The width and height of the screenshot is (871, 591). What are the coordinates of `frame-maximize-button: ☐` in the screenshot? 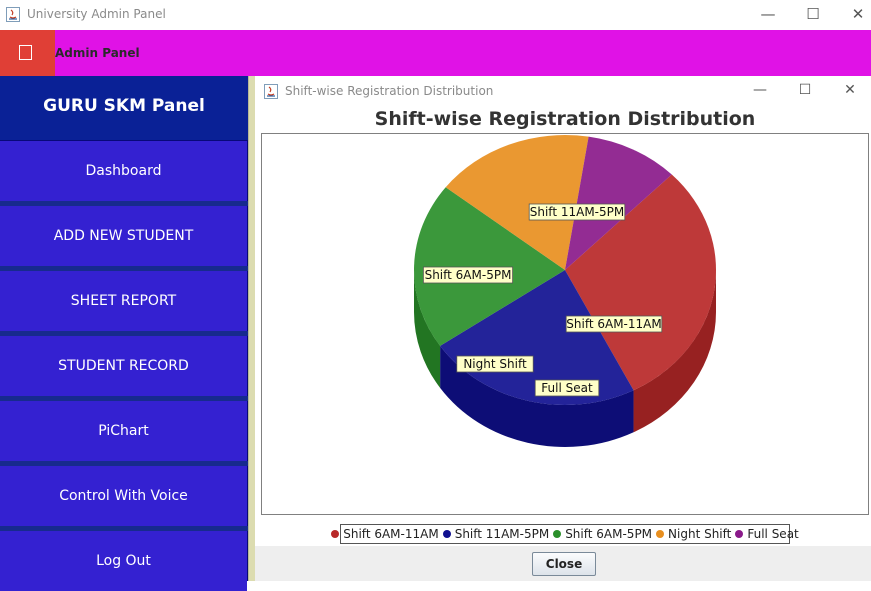 It's located at (805, 91).